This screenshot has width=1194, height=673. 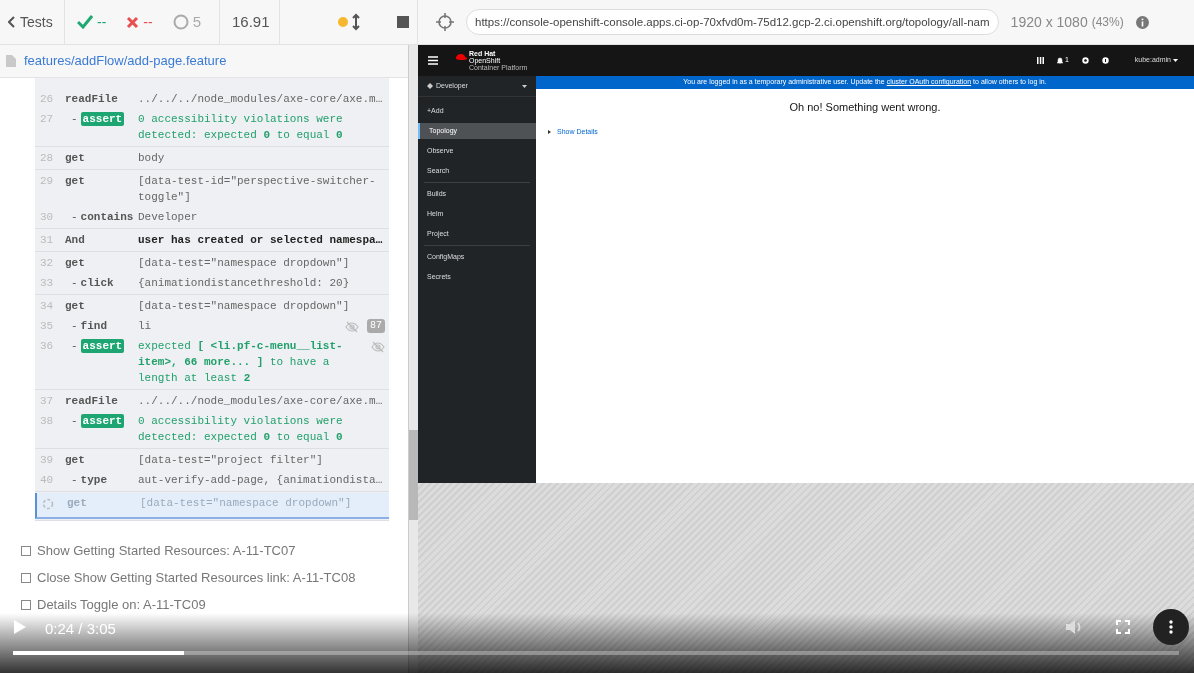 I want to click on passed-count: --, so click(x=102, y=22).